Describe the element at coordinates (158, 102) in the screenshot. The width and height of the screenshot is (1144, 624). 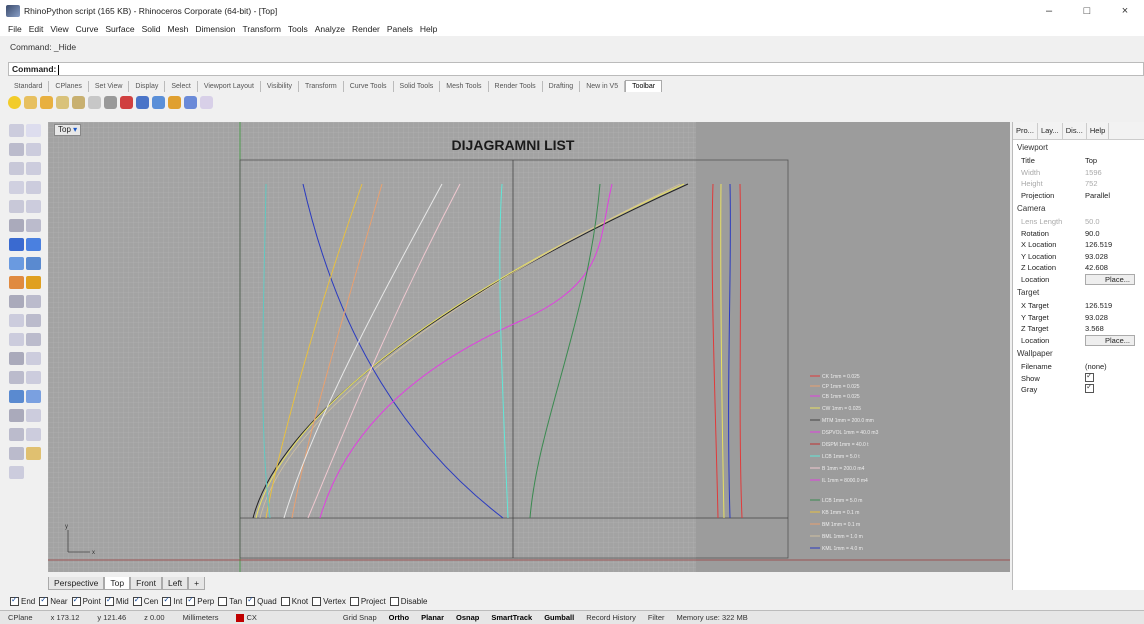
I see `cube-icon` at that location.